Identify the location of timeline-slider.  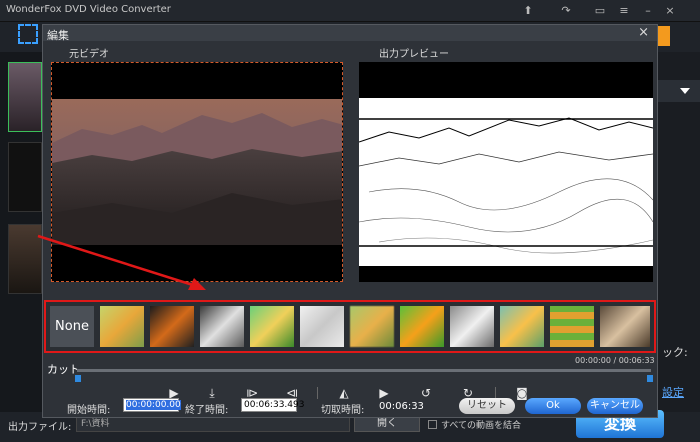
(364, 370).